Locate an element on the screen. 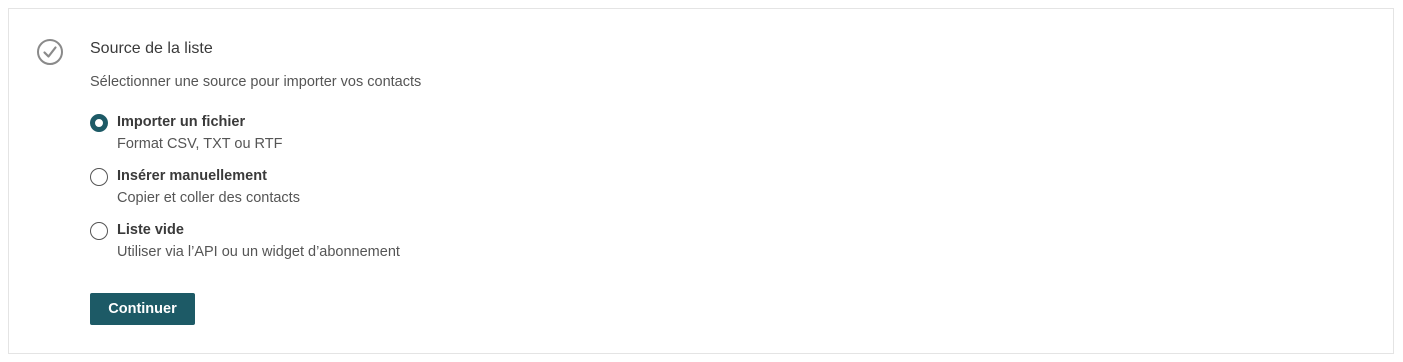  option-label: Importer un fichier is located at coordinates (181, 122).